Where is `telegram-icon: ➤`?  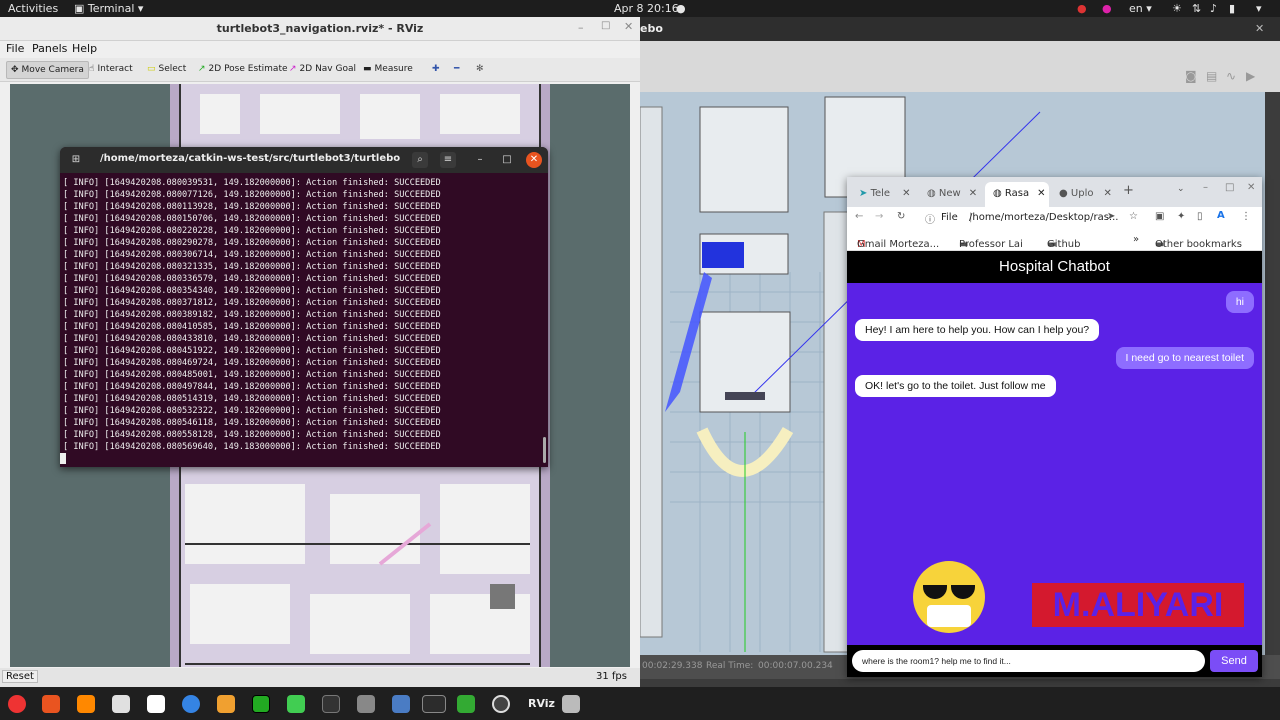 telegram-icon: ➤ is located at coordinates (865, 193).